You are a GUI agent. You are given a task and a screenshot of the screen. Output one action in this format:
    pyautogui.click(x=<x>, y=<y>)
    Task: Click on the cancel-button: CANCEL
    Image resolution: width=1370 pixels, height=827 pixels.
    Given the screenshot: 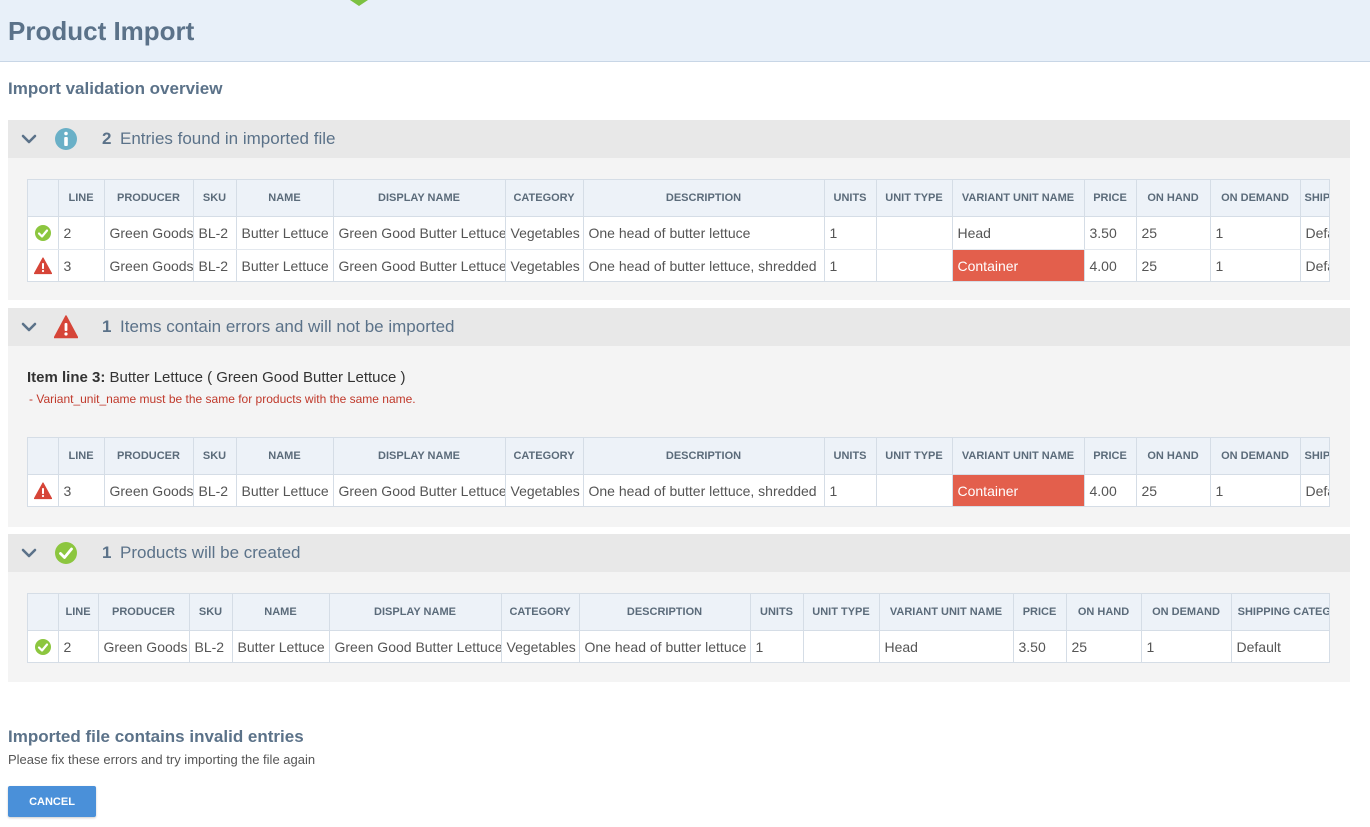 What is the action you would take?
    pyautogui.click(x=52, y=801)
    